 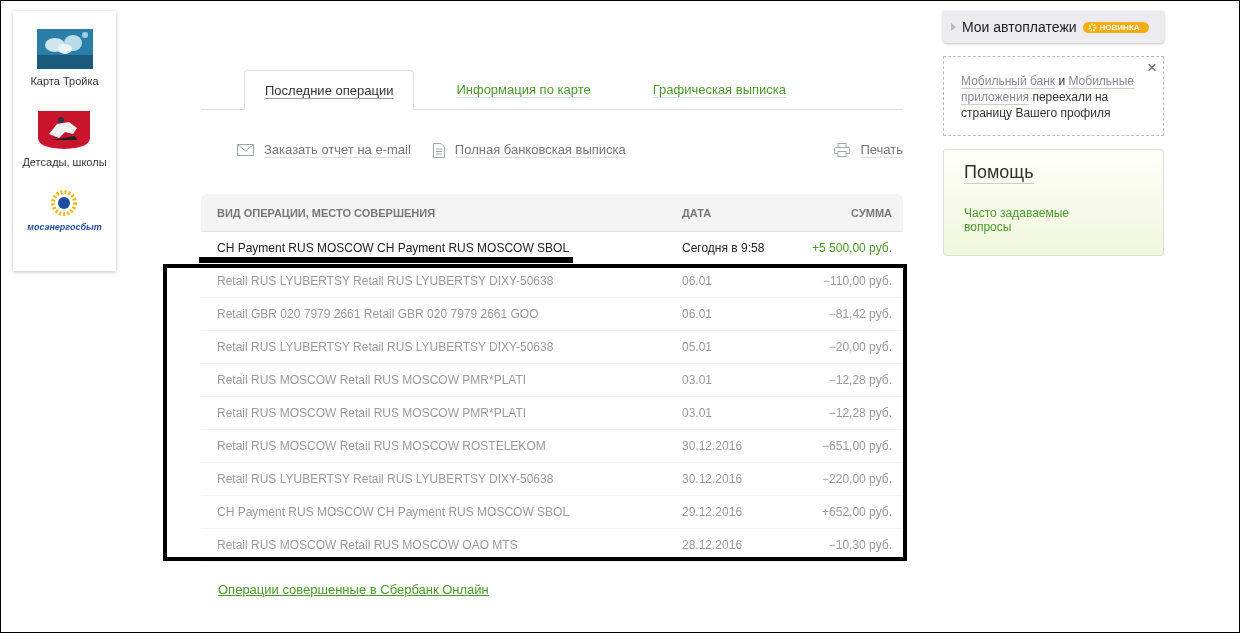 What do you see at coordinates (367, 545) in the screenshot?
I see `table-cell-text: Retail RUS MOSCOW Retail RUS MOSCOW OAO MTS` at bounding box center [367, 545].